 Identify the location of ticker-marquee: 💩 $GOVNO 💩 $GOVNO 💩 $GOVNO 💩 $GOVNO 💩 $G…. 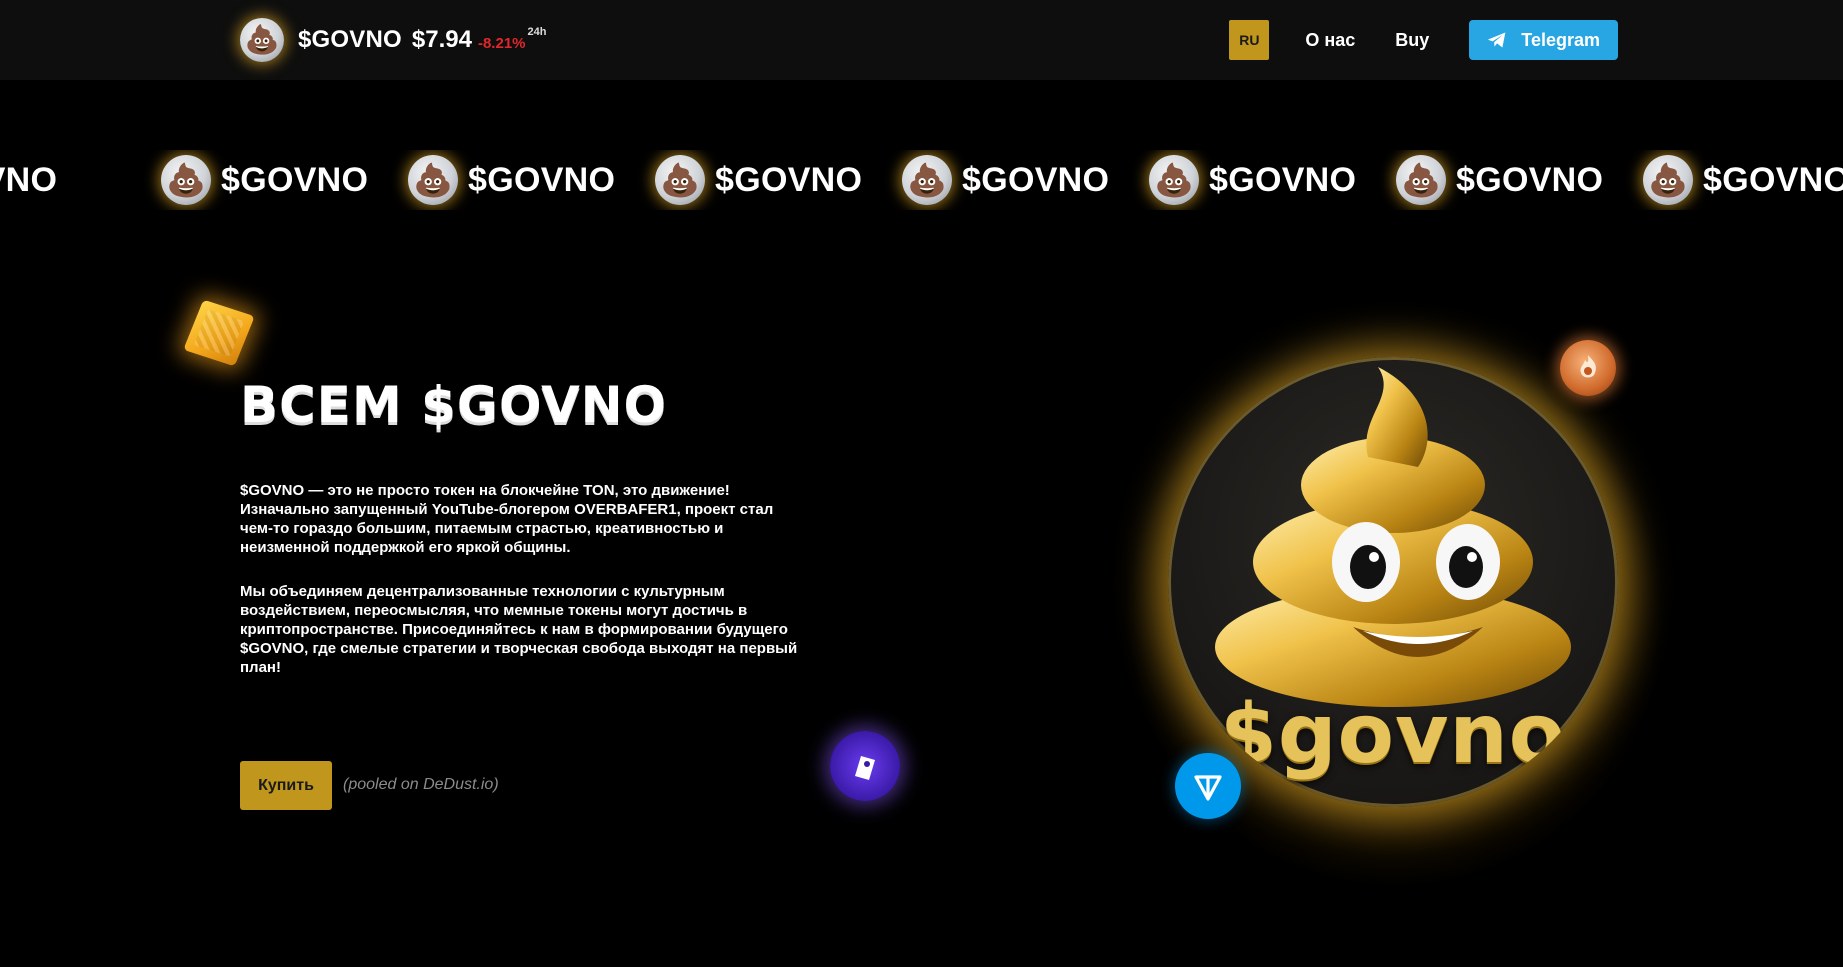
(921, 180).